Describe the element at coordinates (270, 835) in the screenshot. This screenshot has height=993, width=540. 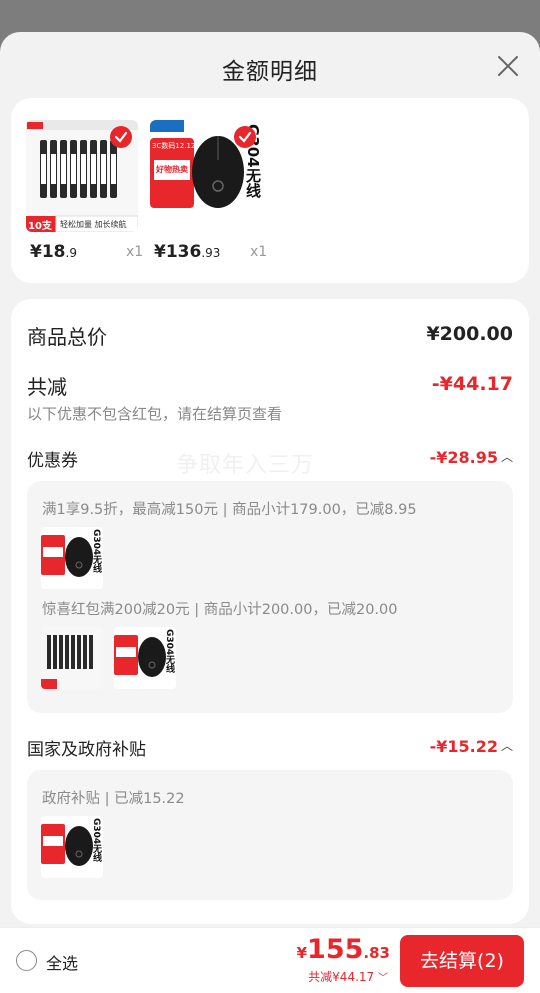
I see `subsidy-detail-box: 政府补贴 | 已减15.22 G304无线` at that location.